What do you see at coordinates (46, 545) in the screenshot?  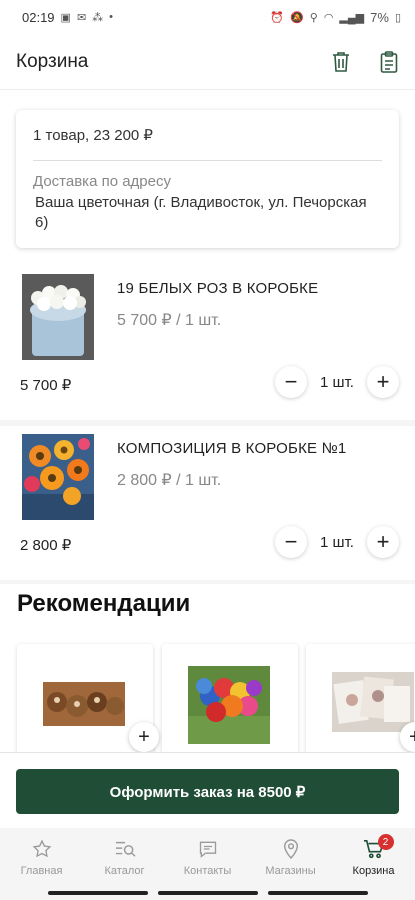 I see `item-total: 2 800 ₽` at bounding box center [46, 545].